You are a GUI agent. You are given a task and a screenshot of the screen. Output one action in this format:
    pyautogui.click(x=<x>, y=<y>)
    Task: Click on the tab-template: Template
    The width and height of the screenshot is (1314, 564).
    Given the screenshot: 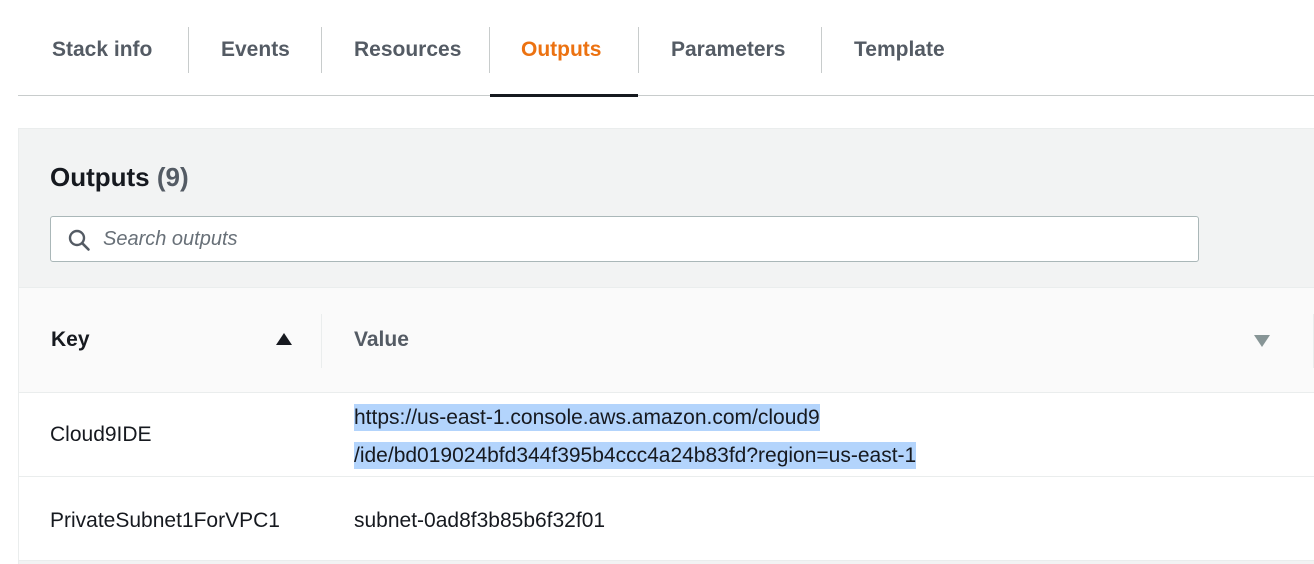 What is the action you would take?
    pyautogui.click(x=902, y=48)
    